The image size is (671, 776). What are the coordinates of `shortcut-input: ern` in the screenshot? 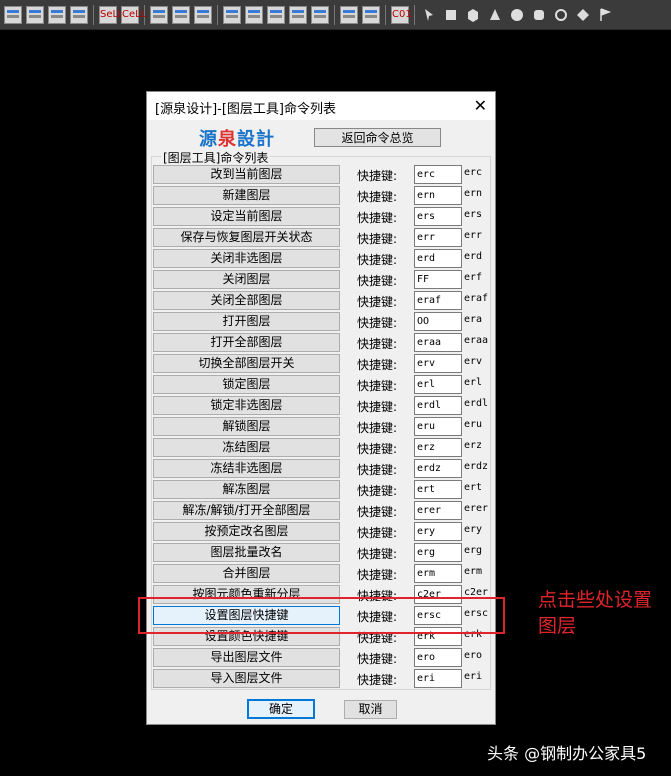 It's located at (438, 195).